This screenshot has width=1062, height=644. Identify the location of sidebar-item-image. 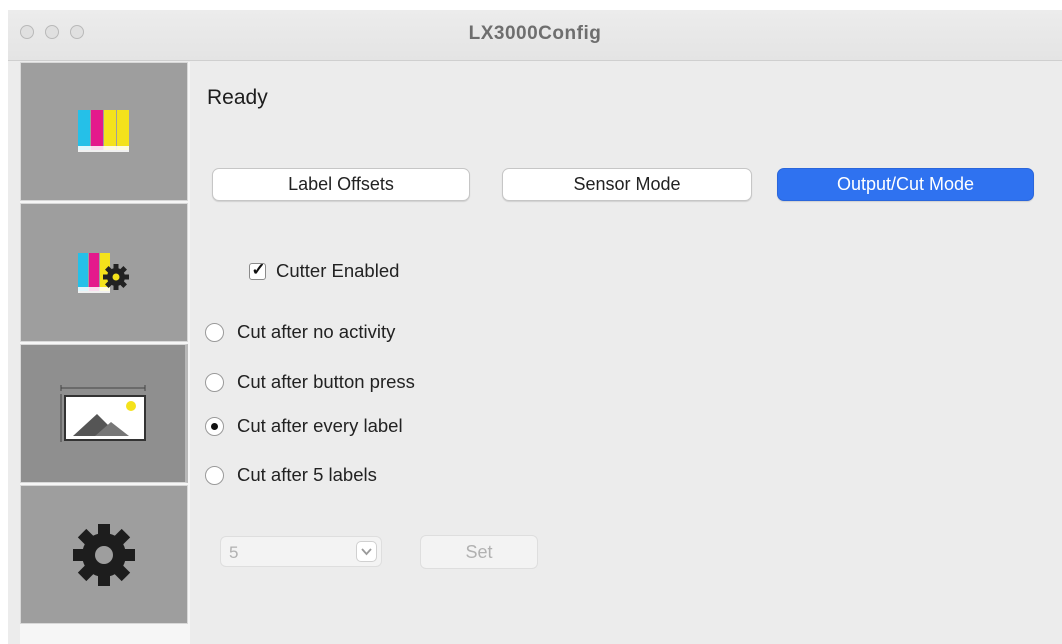
(104, 413).